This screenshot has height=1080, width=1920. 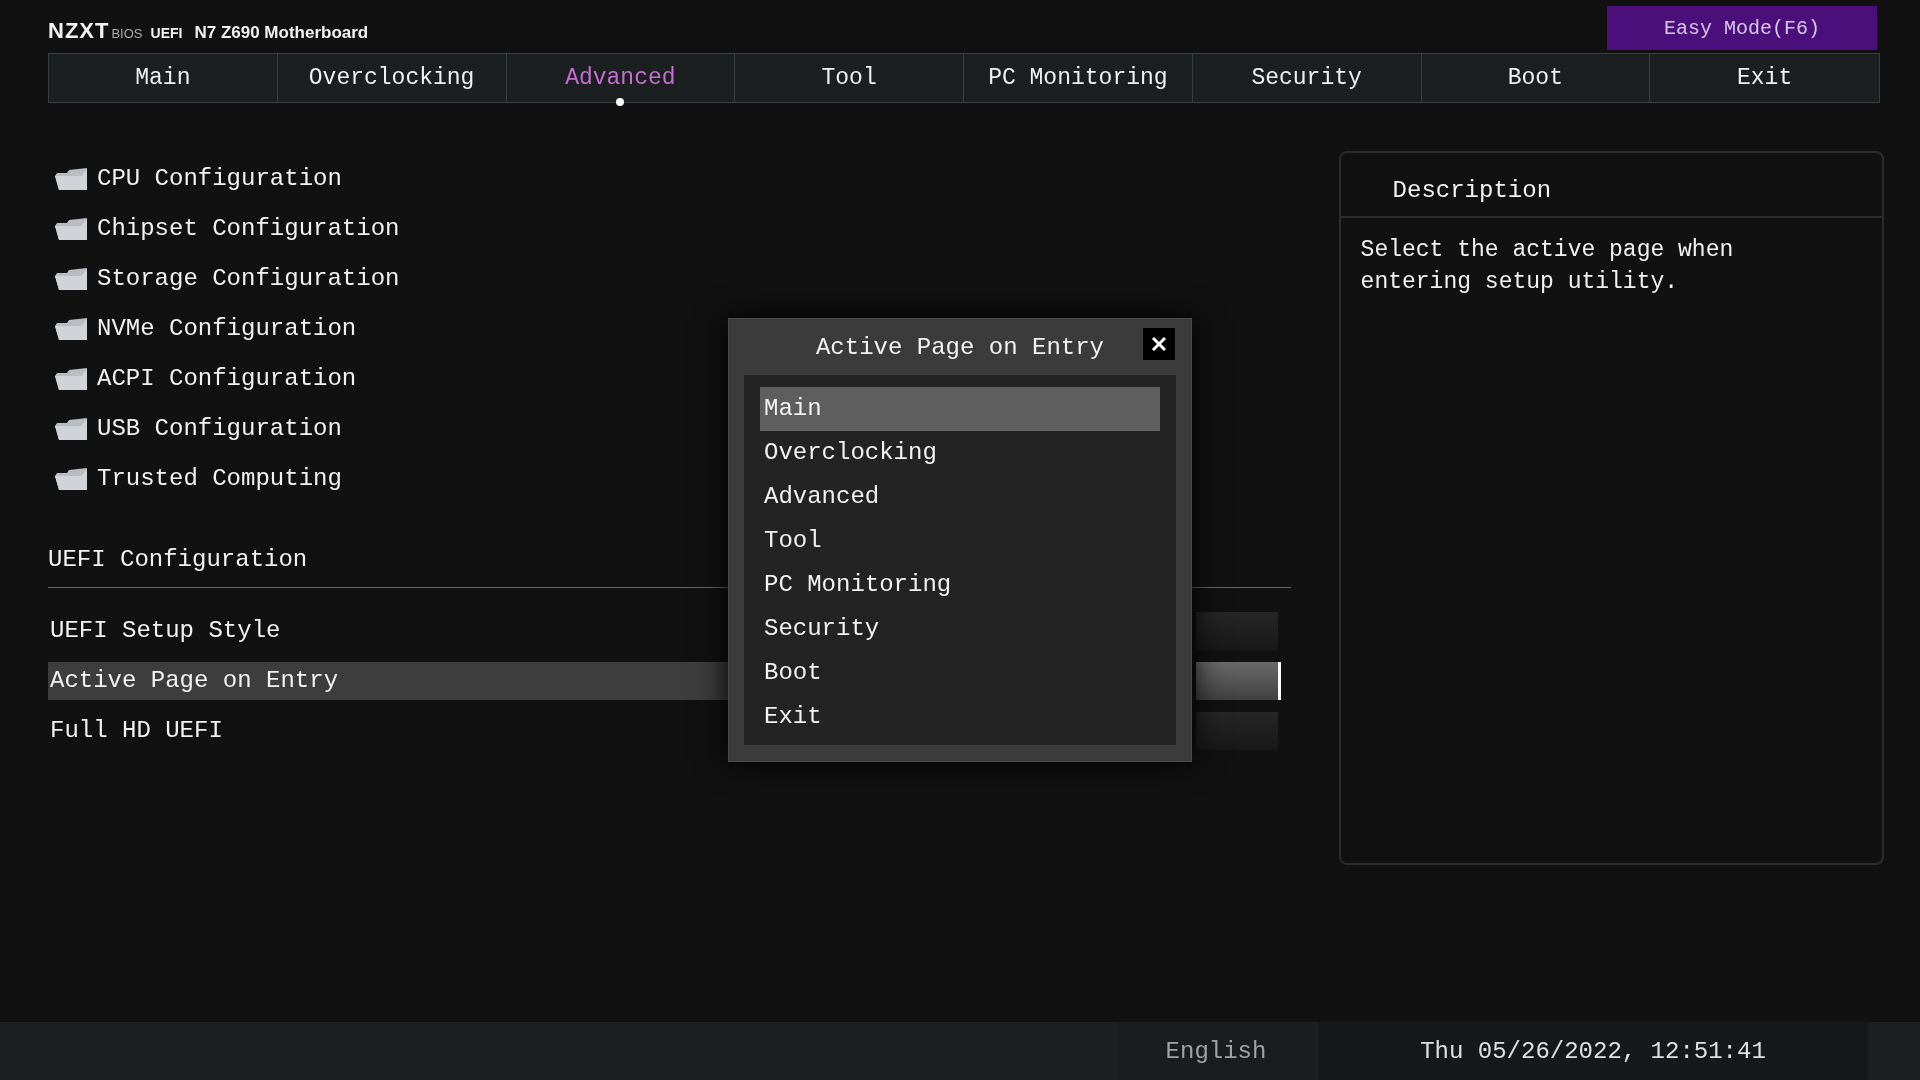 What do you see at coordinates (227, 378) in the screenshot?
I see `submenu-item: ACPI Configuration` at bounding box center [227, 378].